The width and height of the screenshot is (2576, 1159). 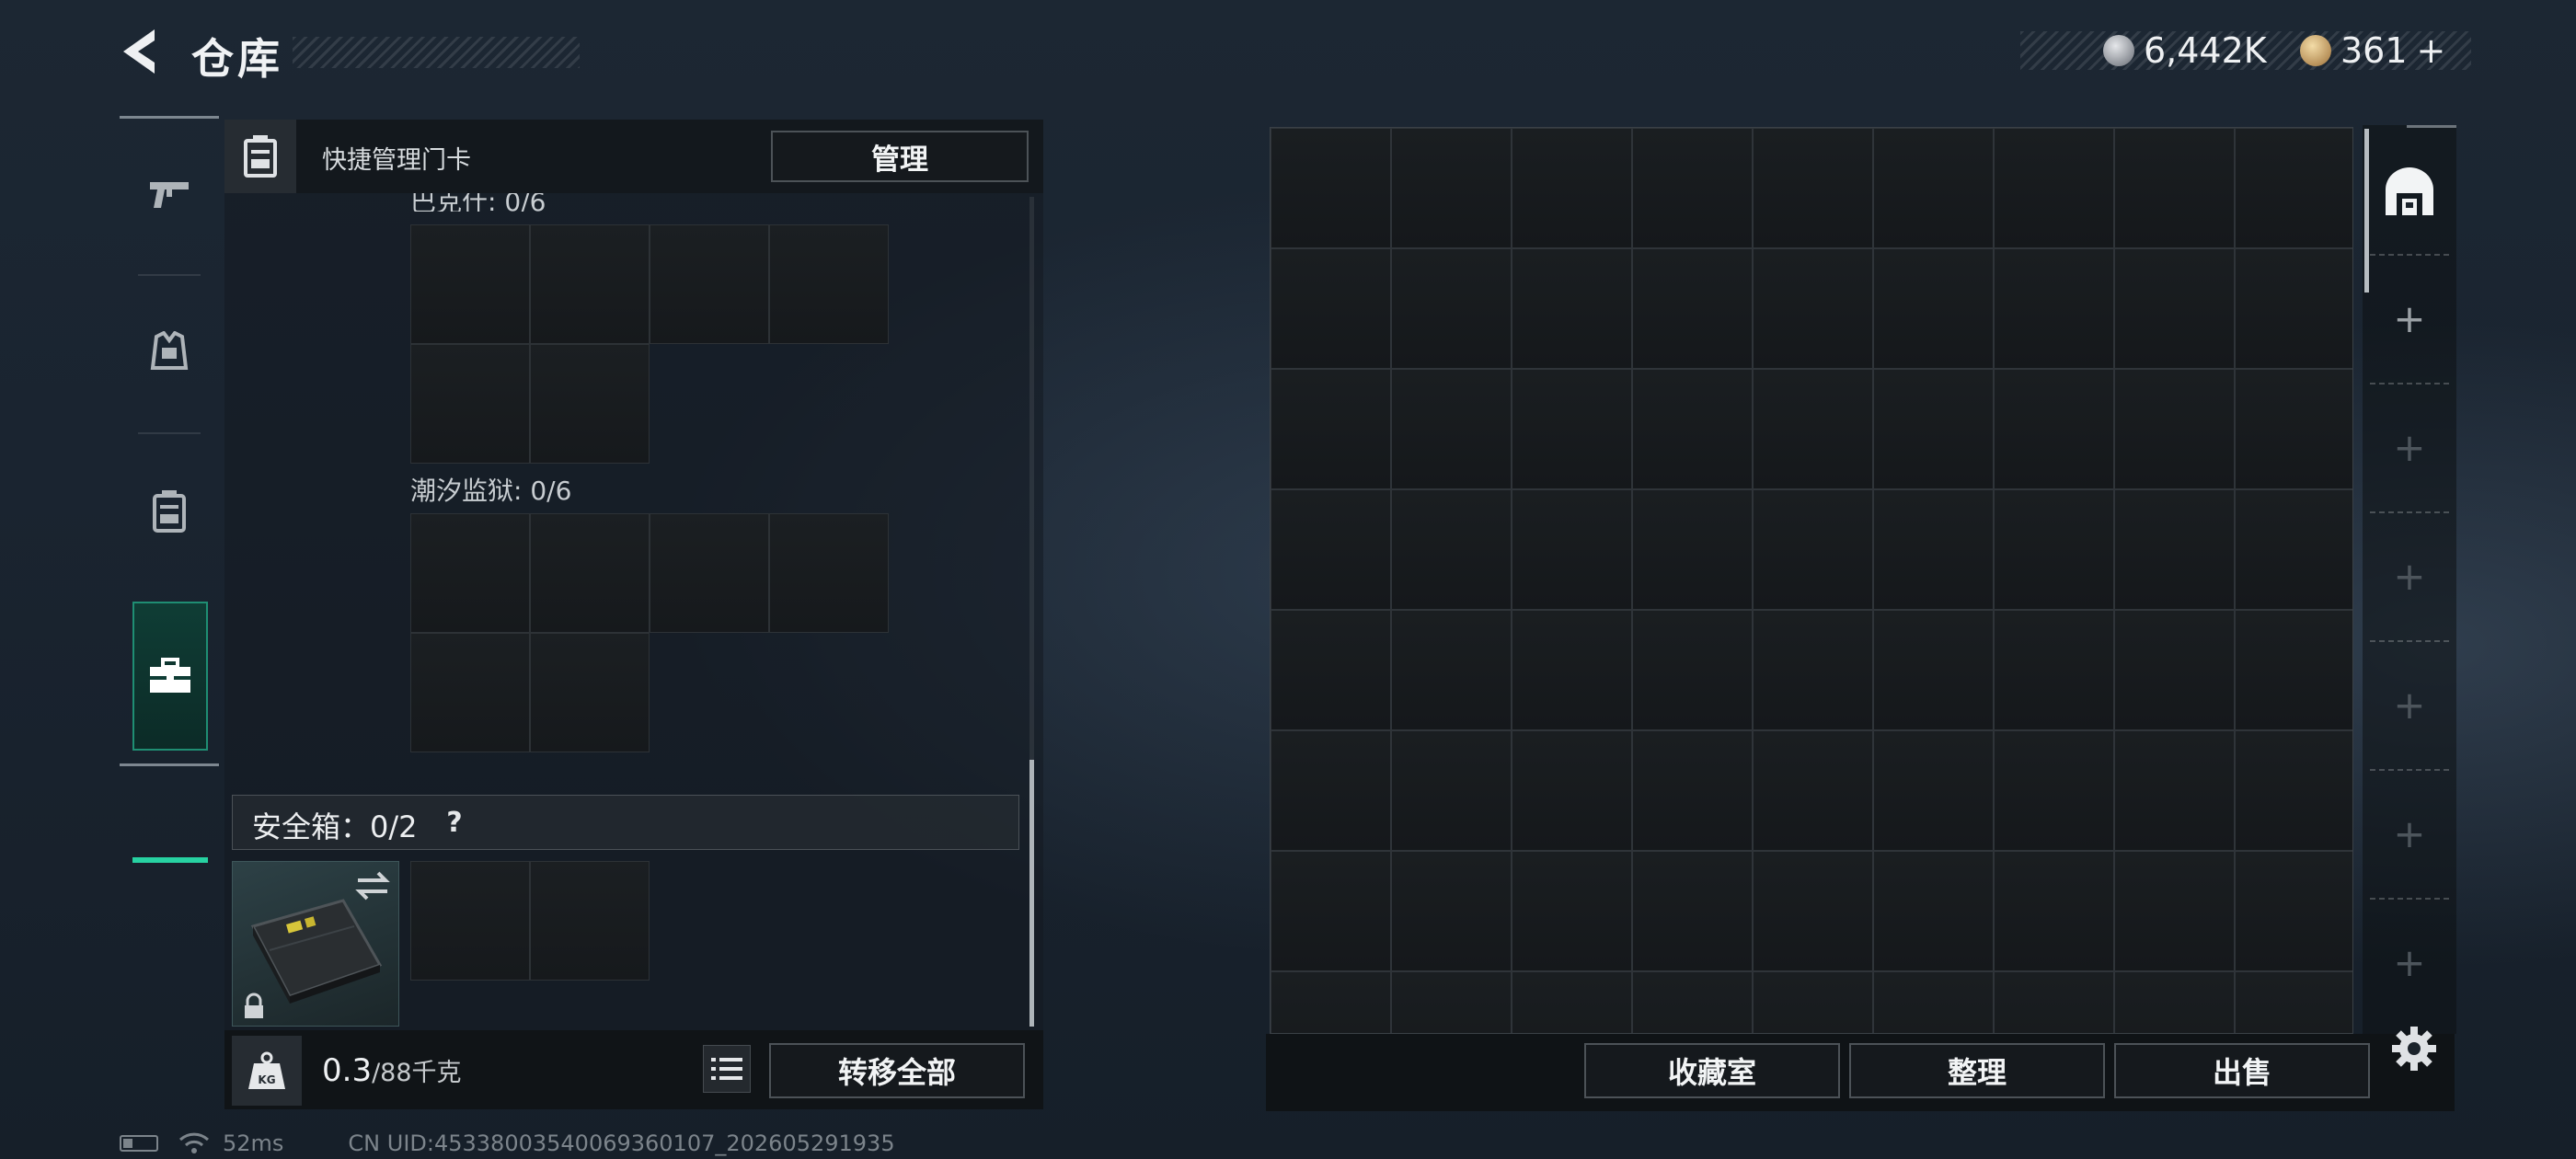 What do you see at coordinates (1977, 1070) in the screenshot?
I see `organize-button: 整理` at bounding box center [1977, 1070].